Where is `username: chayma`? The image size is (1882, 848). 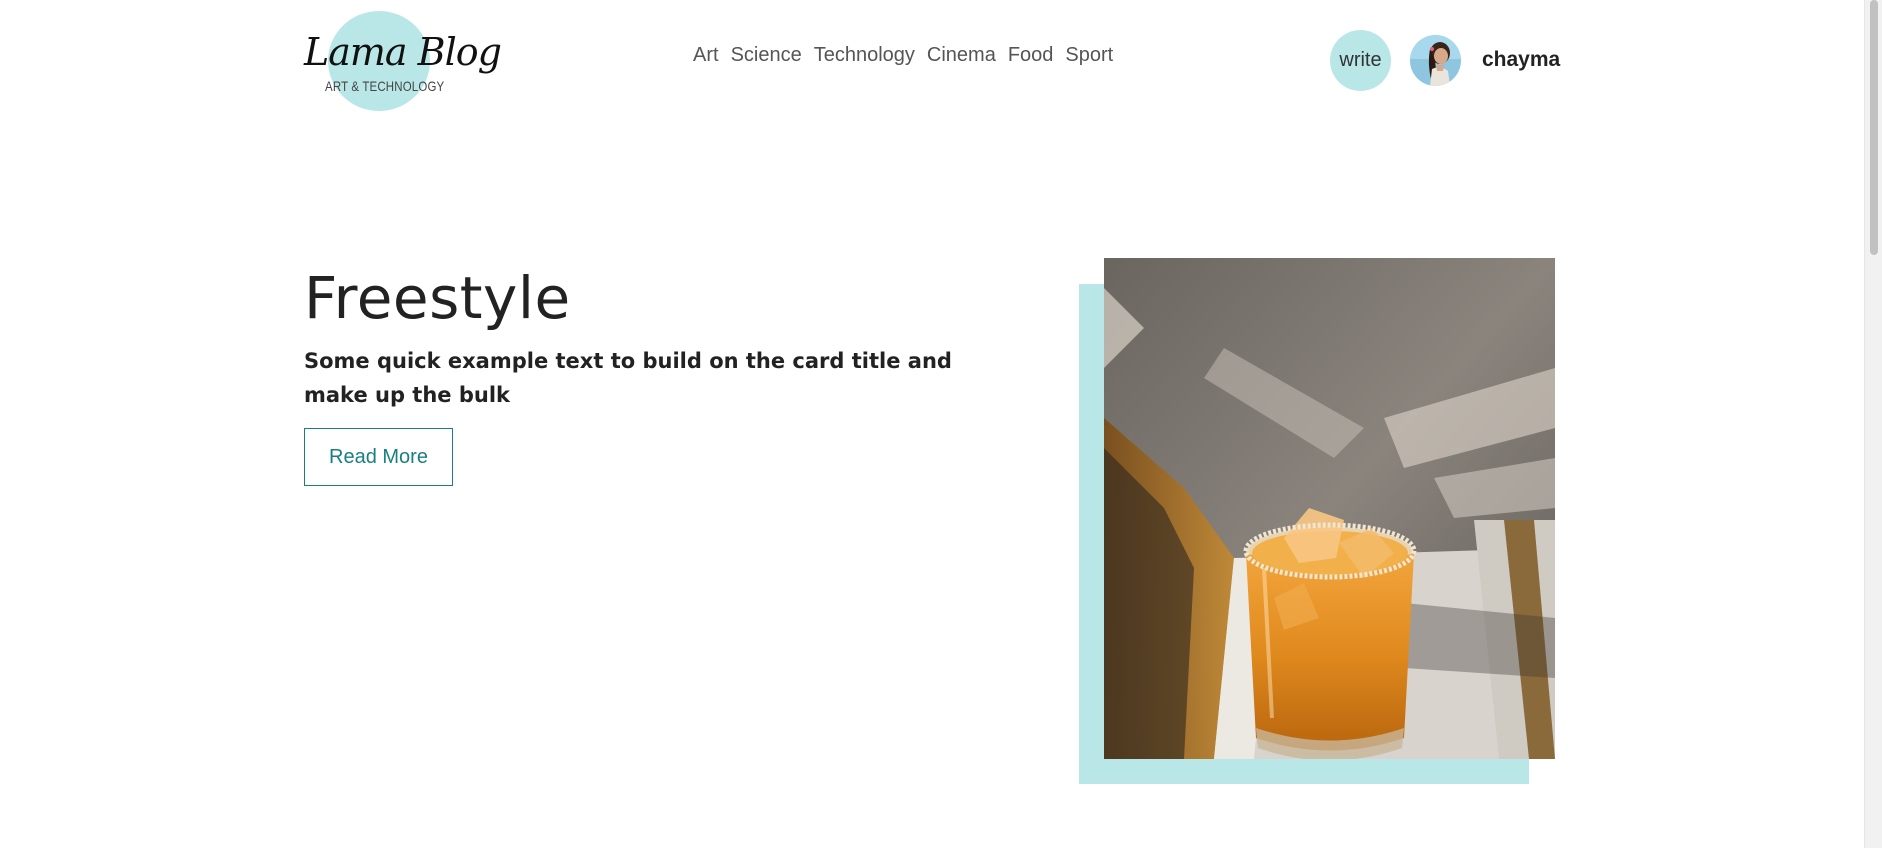 username: chayma is located at coordinates (1521, 60).